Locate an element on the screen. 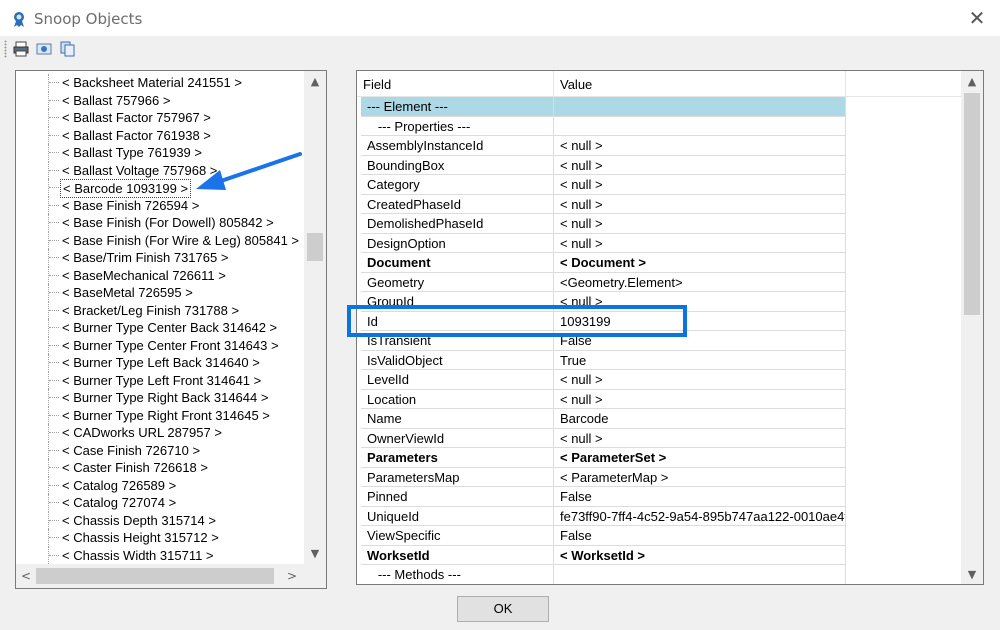 This screenshot has width=1000, height=630. value-cell: Barcode is located at coordinates (700, 419).